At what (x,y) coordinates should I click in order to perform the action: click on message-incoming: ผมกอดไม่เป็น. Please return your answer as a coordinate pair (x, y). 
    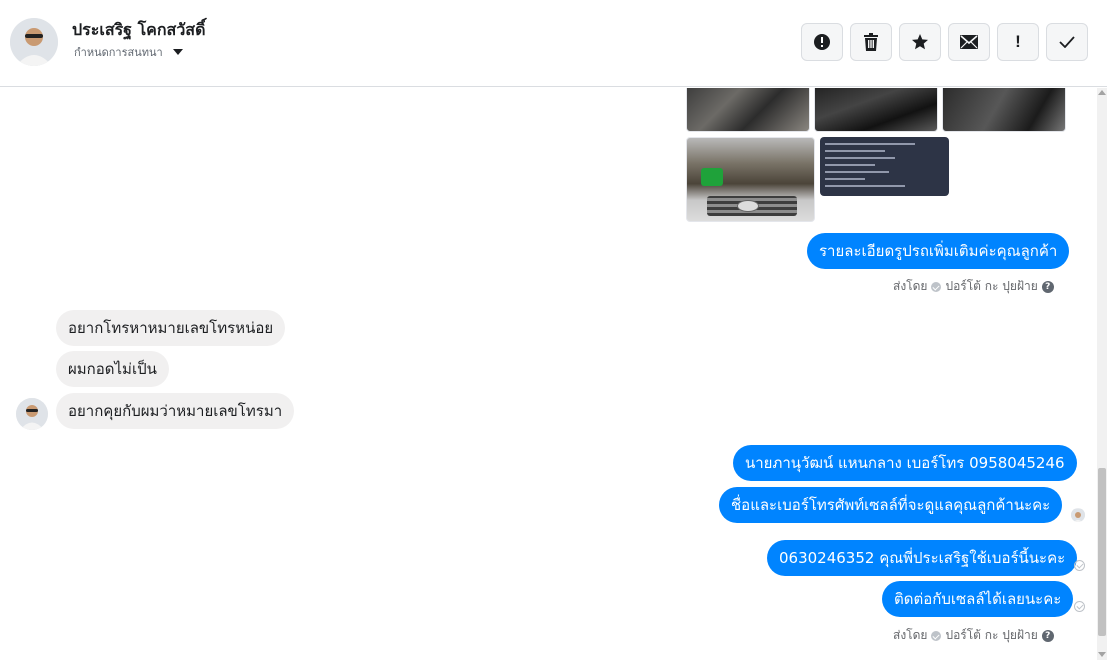
    Looking at the image, I should click on (112, 369).